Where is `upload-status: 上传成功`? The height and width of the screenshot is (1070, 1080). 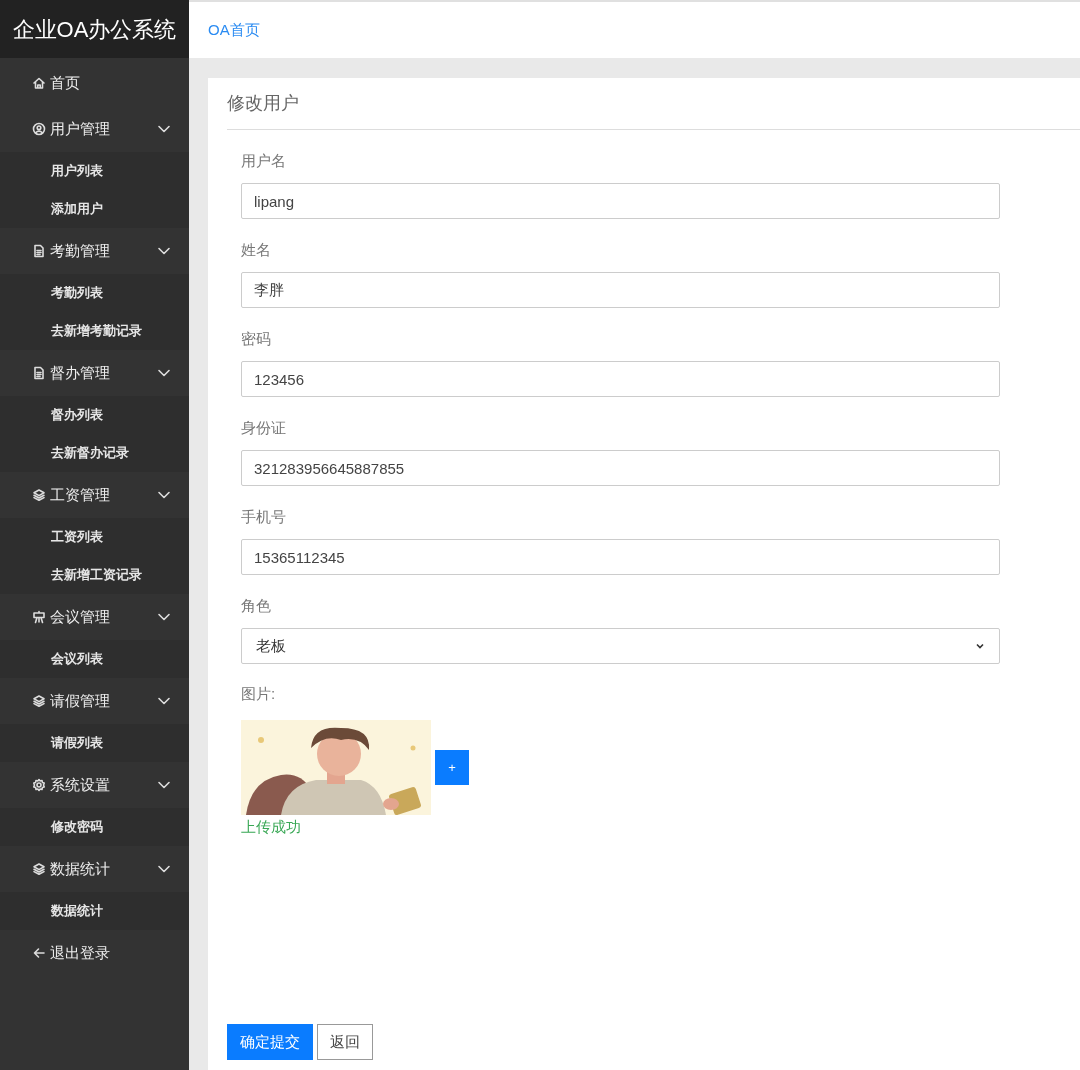 upload-status: 上传成功 is located at coordinates (271, 826).